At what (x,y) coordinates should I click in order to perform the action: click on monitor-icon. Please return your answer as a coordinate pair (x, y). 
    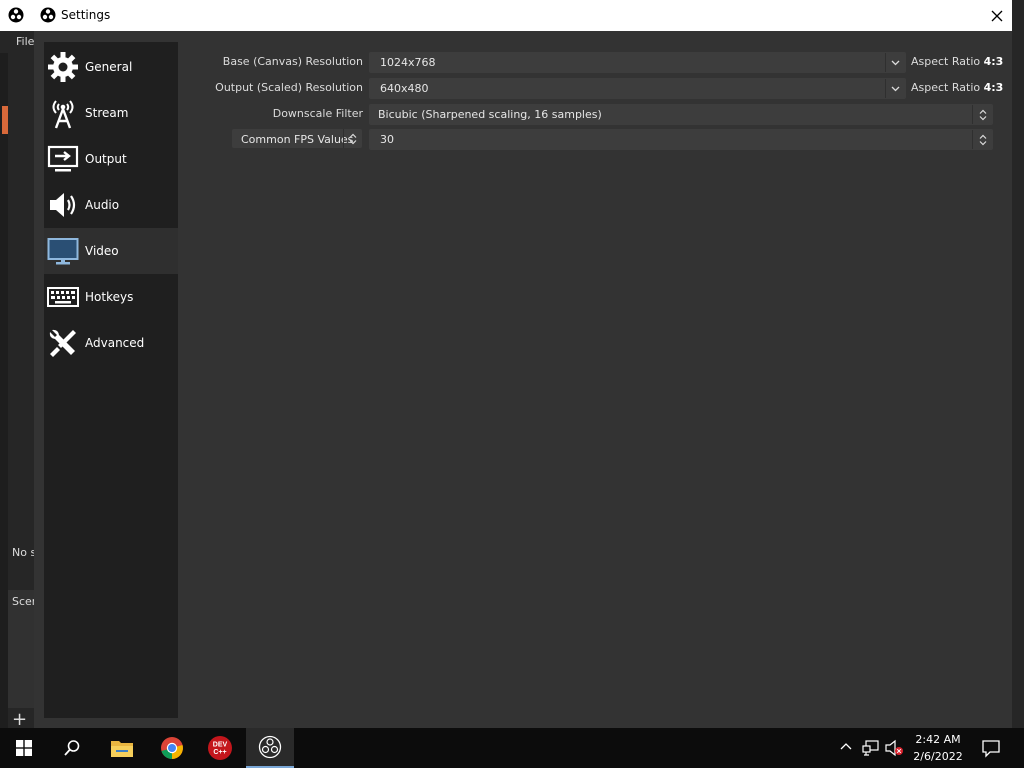
    Looking at the image, I should click on (63, 251).